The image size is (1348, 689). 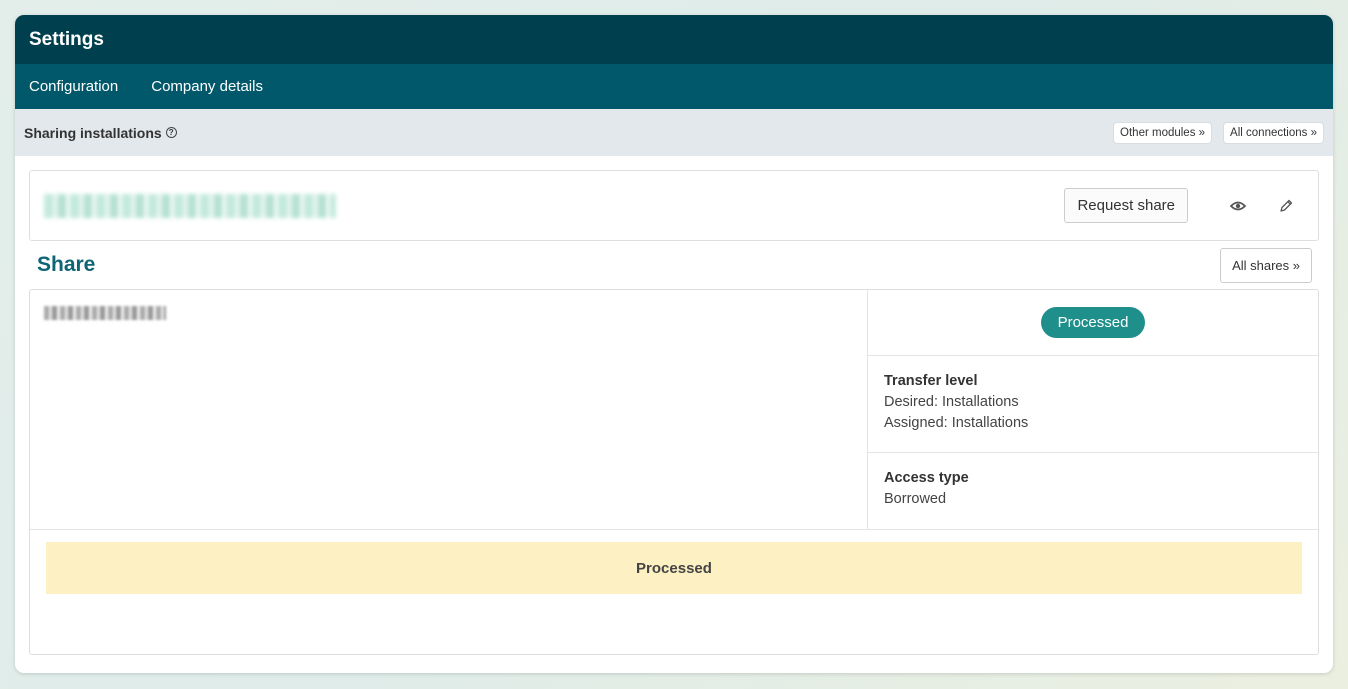 I want to click on installation-card: Request share, so click(x=674, y=205).